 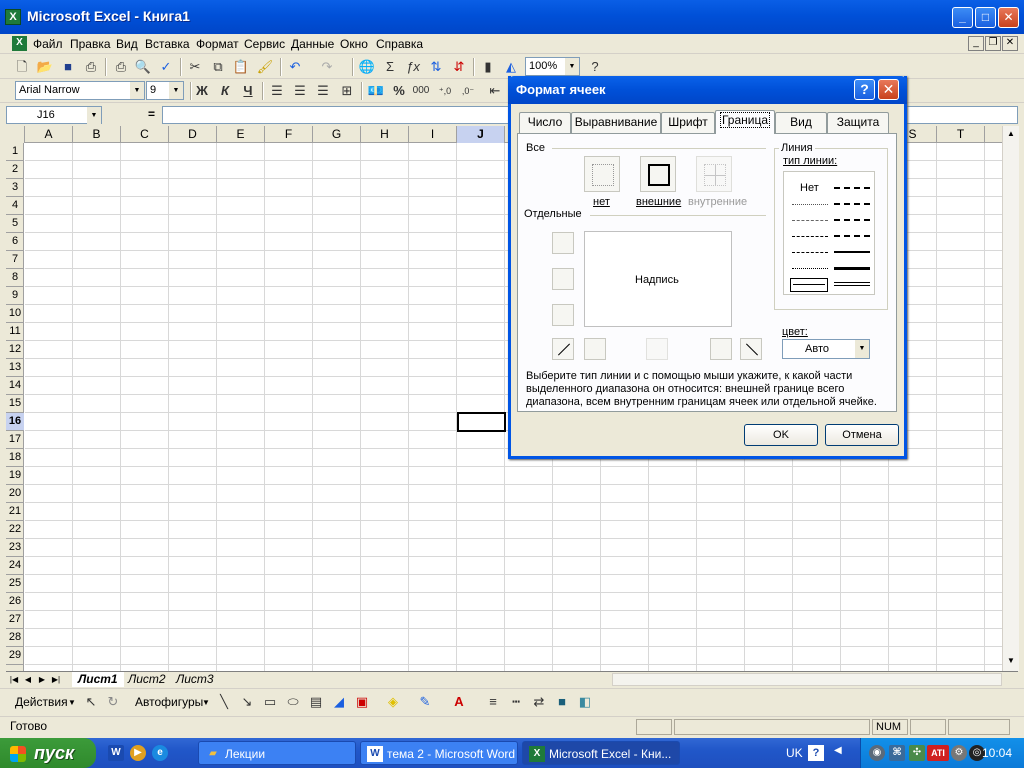 I want to click on border-diagonal-down-button, so click(x=751, y=349).